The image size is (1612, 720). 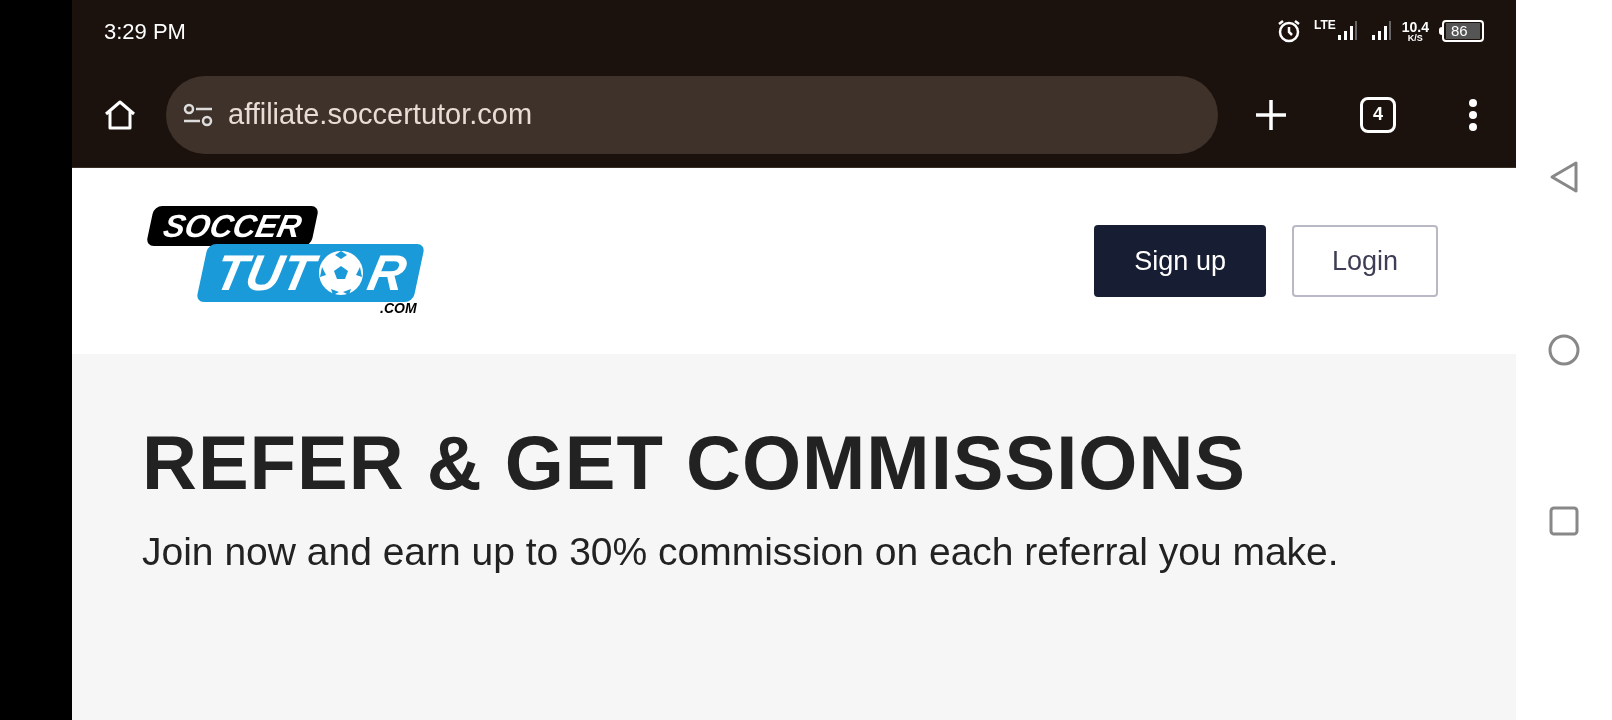 I want to click on address-bar: affiliate.soccertutor.com, so click(x=692, y=114).